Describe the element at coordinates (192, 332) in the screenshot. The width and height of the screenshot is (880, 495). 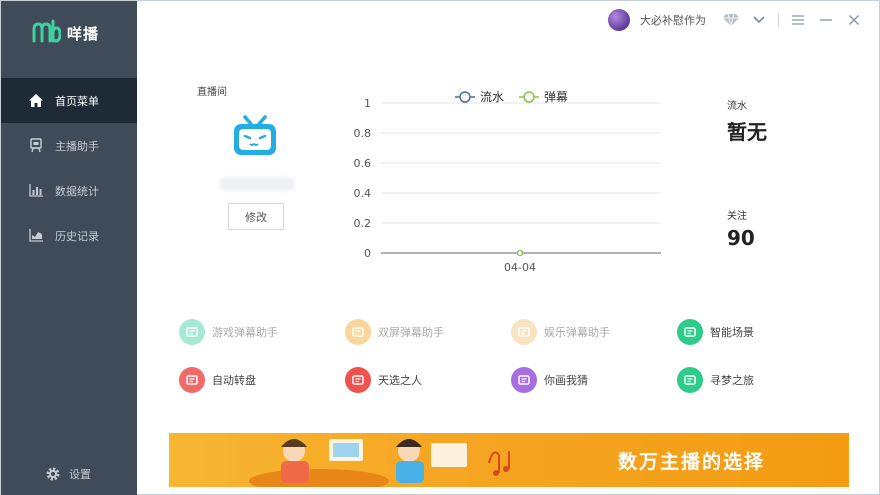
I see `game-danmaku-icon` at that location.